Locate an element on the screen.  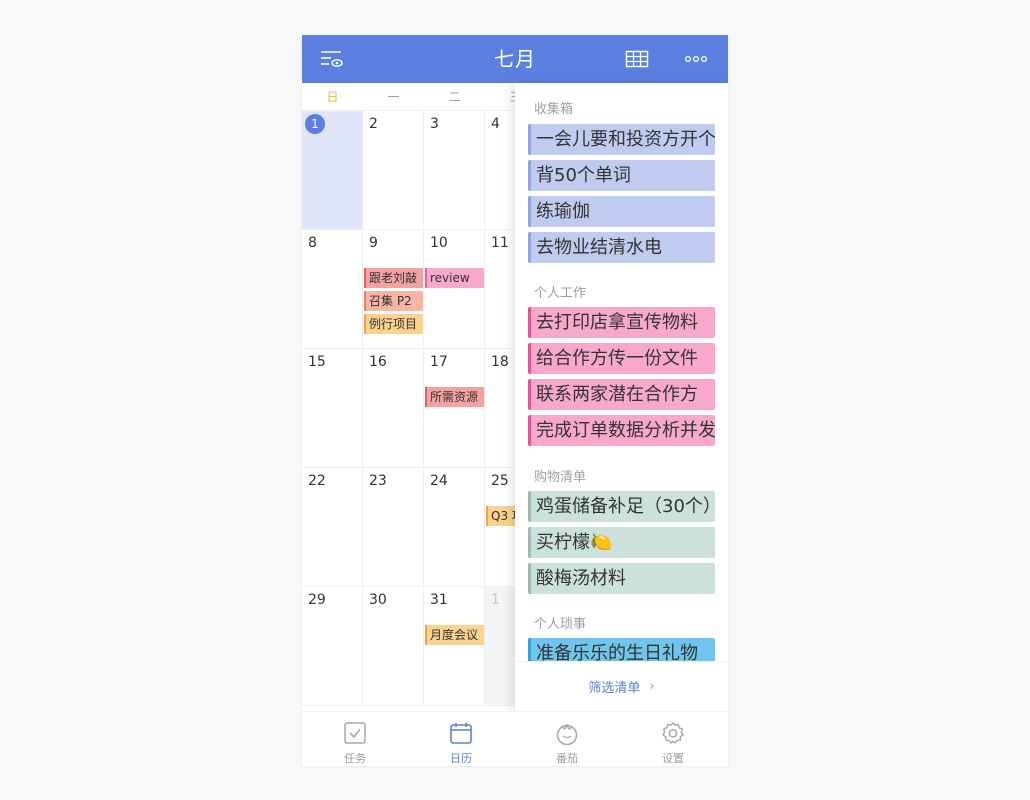
chevron-right-icon: › is located at coordinates (652, 686).